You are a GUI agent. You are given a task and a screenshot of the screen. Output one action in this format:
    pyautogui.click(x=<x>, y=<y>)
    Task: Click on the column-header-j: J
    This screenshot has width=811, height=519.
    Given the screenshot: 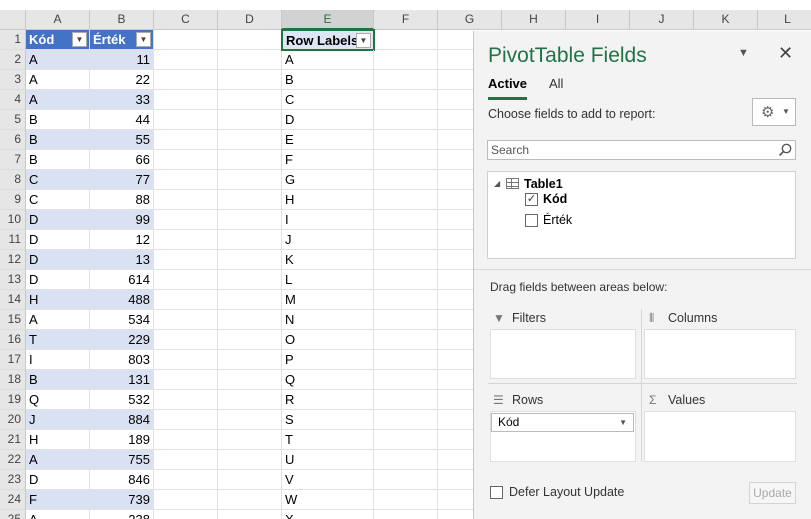 What is the action you would take?
    pyautogui.click(x=662, y=20)
    